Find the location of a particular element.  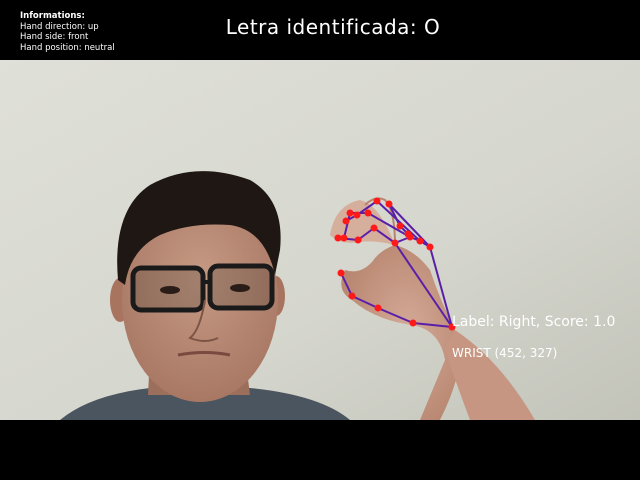

landmark-point-thumb-cmc is located at coordinates (413, 323).